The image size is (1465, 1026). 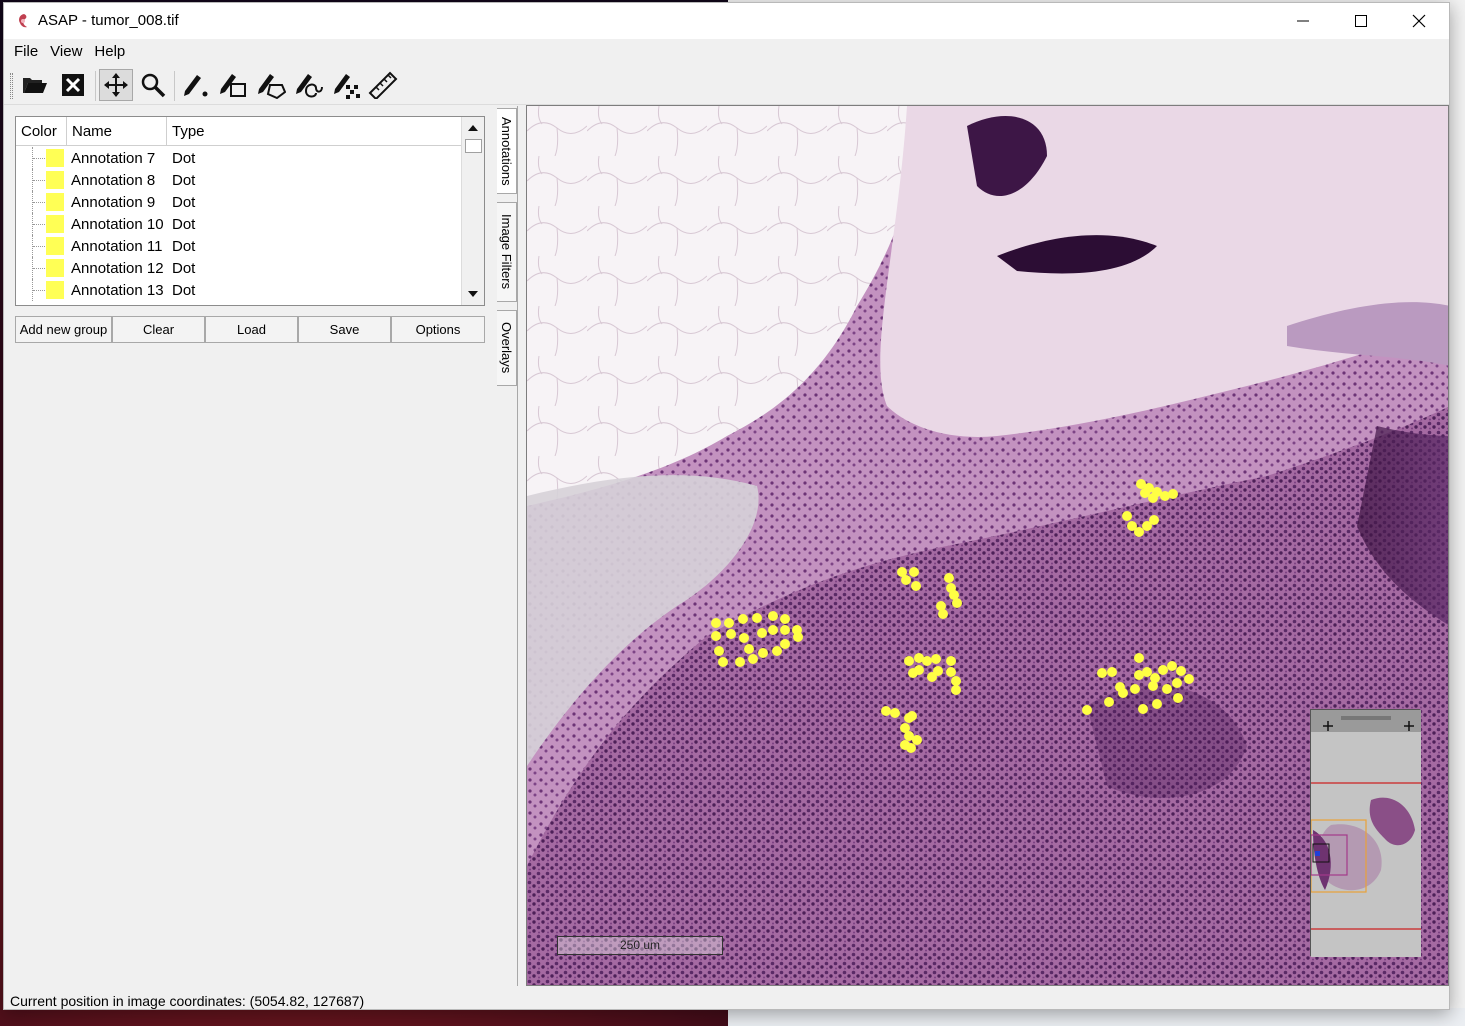 I want to click on scroll-up-button, so click(x=473, y=128).